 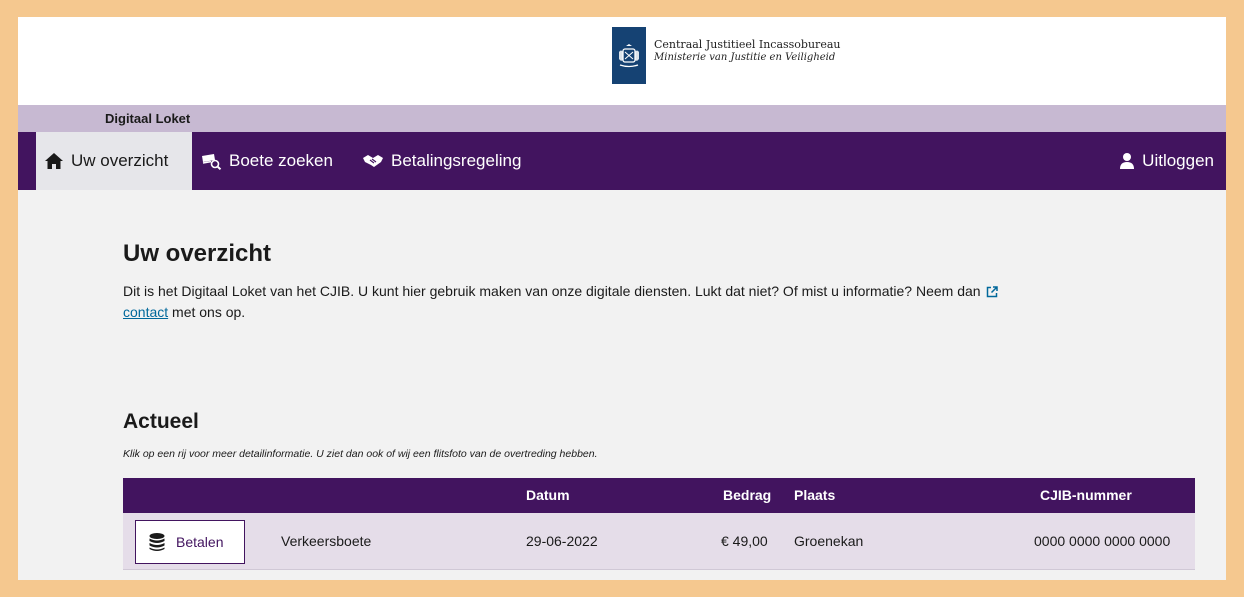 I want to click on cell-plaats: Groenekan, so click(x=829, y=541).